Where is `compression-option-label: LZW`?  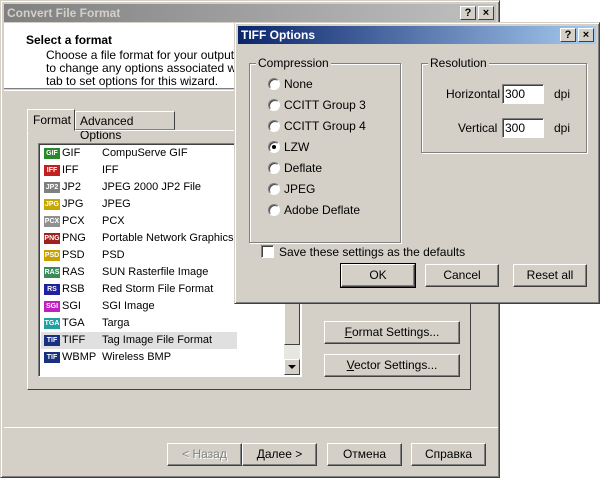 compression-option-label: LZW is located at coordinates (297, 147).